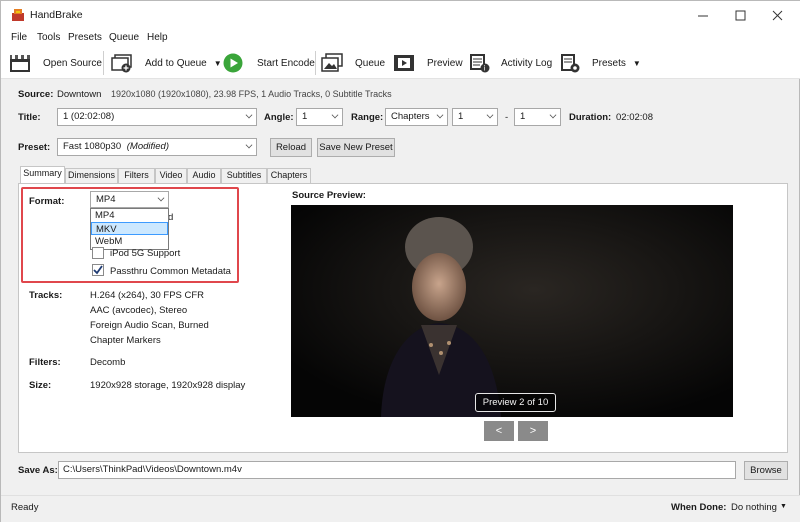 This screenshot has width=800, height=522. What do you see at coordinates (244, 175) in the screenshot?
I see `tab-subtitles: Subtitles` at bounding box center [244, 175].